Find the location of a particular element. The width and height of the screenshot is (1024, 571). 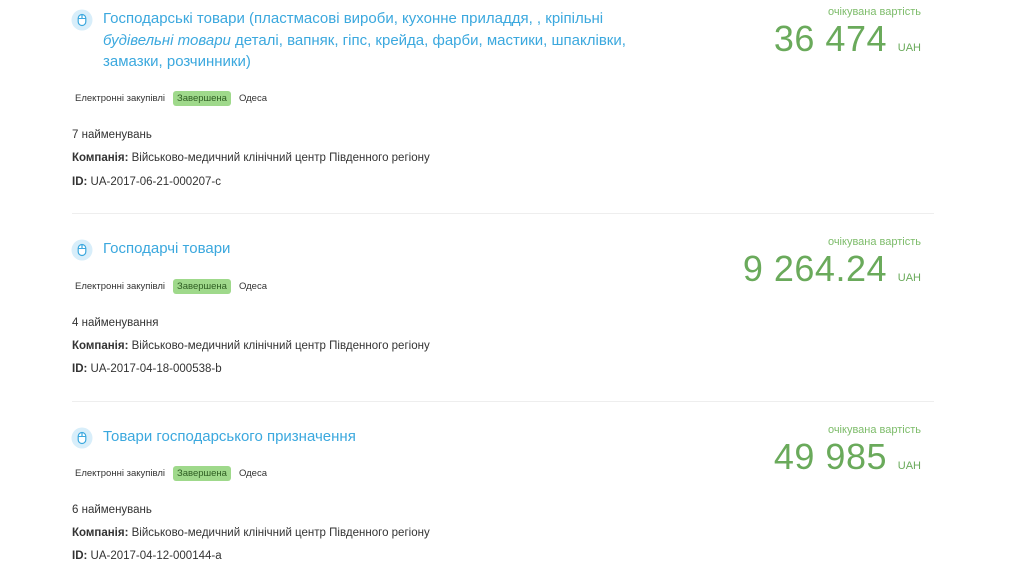

expected-value: очікувана вартість 49 985 UAH is located at coordinates (847, 450).